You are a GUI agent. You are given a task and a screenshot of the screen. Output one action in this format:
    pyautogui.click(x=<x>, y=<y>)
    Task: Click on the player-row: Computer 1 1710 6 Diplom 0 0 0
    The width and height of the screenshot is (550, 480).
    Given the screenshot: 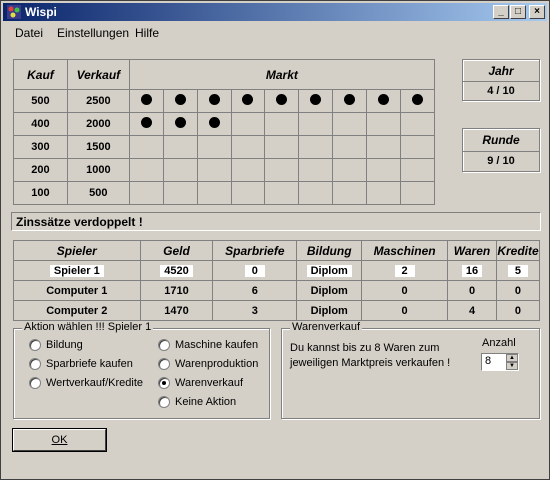 What is the action you would take?
    pyautogui.click(x=277, y=290)
    